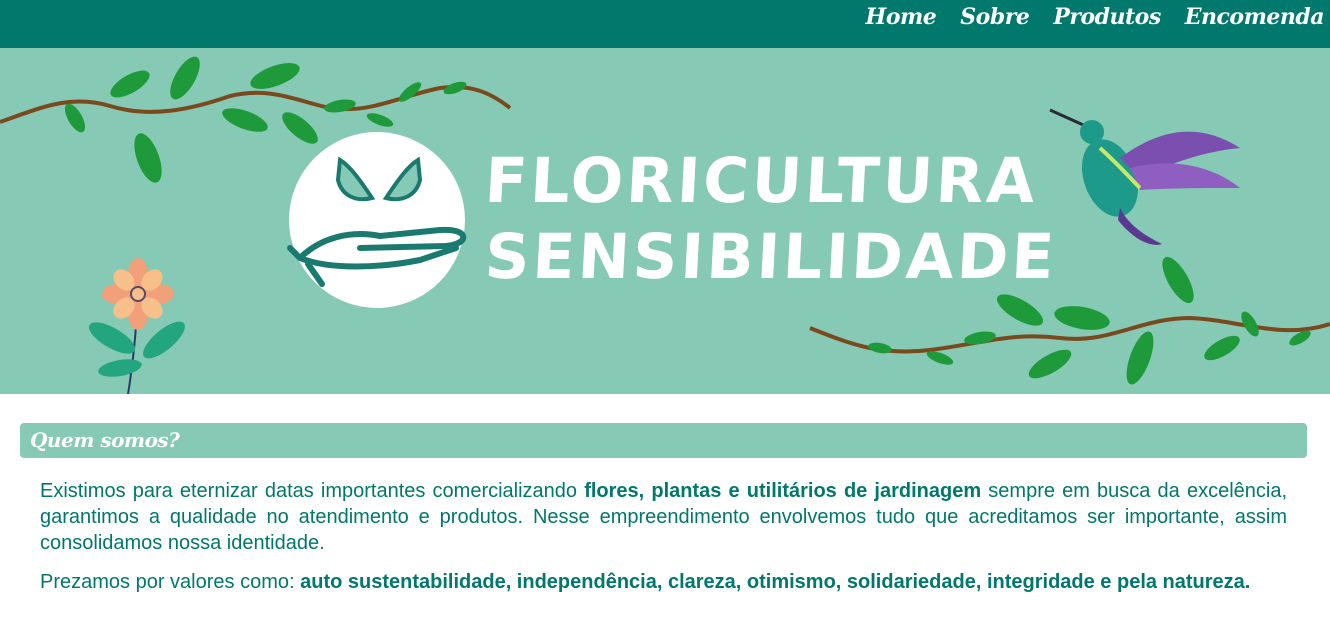 Image resolution: width=1330 pixels, height=634 pixels. What do you see at coordinates (665, 24) in the screenshot?
I see `top-navbar: Home Sobre Produtos Encomenda` at bounding box center [665, 24].